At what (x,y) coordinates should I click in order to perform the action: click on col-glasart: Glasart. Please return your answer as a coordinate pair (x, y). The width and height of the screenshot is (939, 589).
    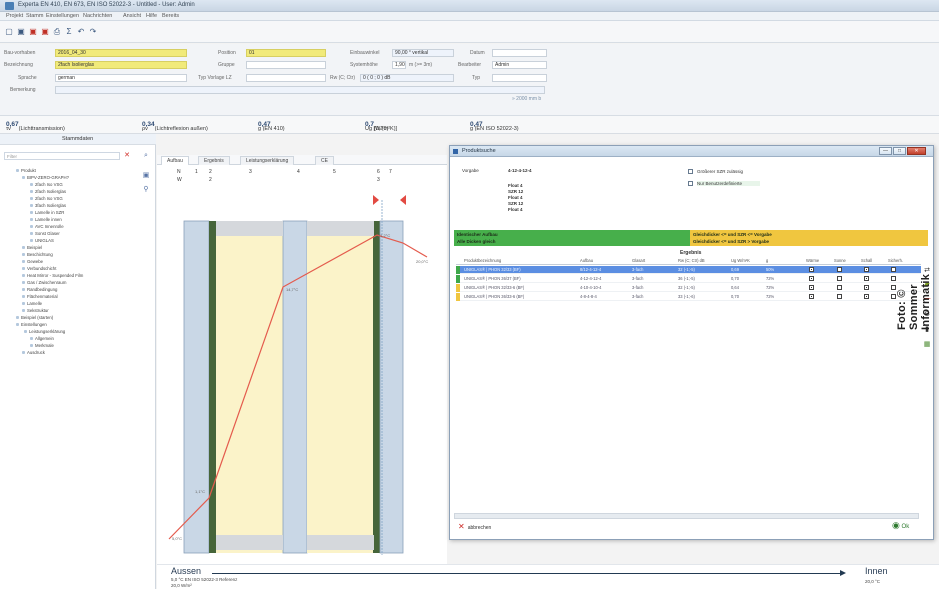
    Looking at the image, I should click on (638, 260).